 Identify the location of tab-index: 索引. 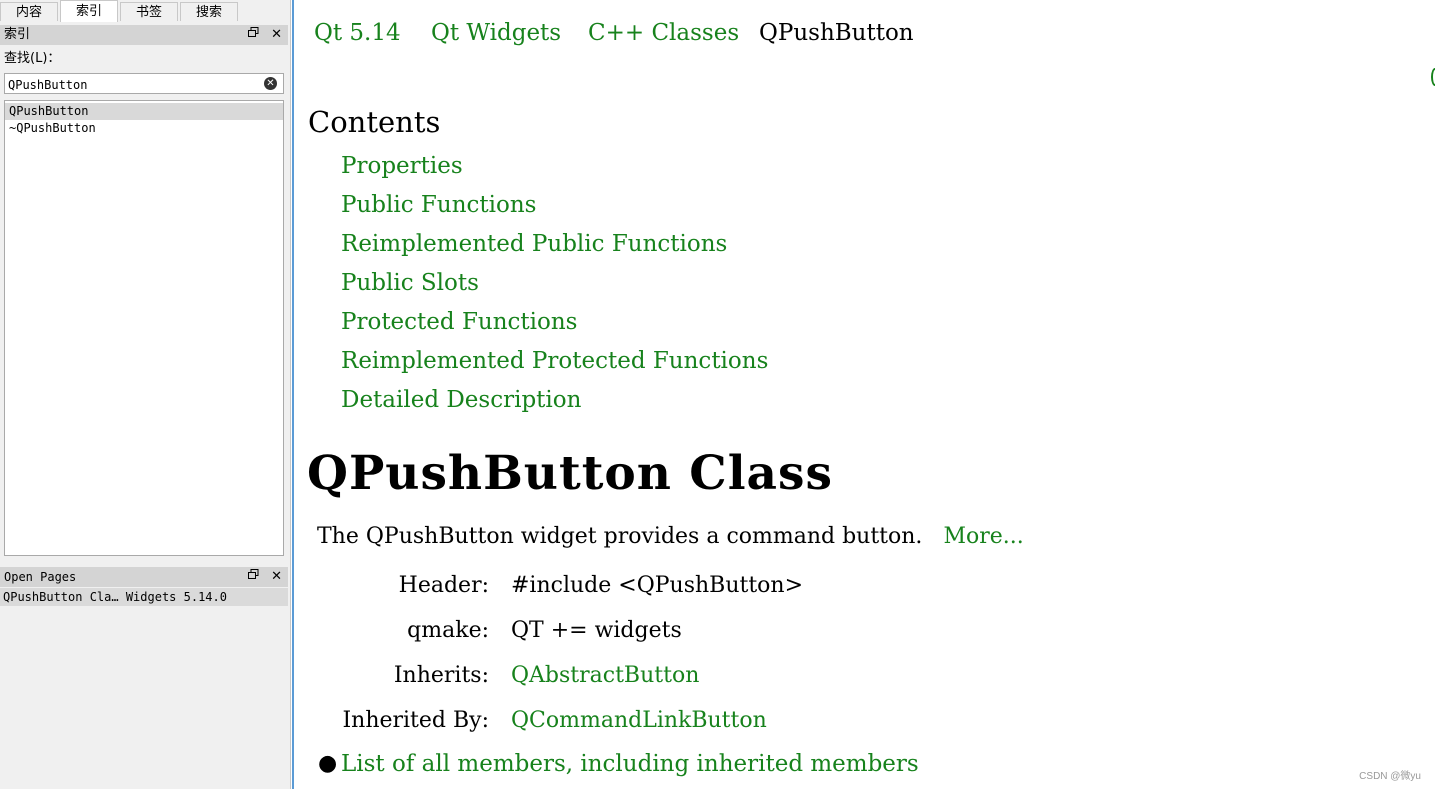
(89, 11).